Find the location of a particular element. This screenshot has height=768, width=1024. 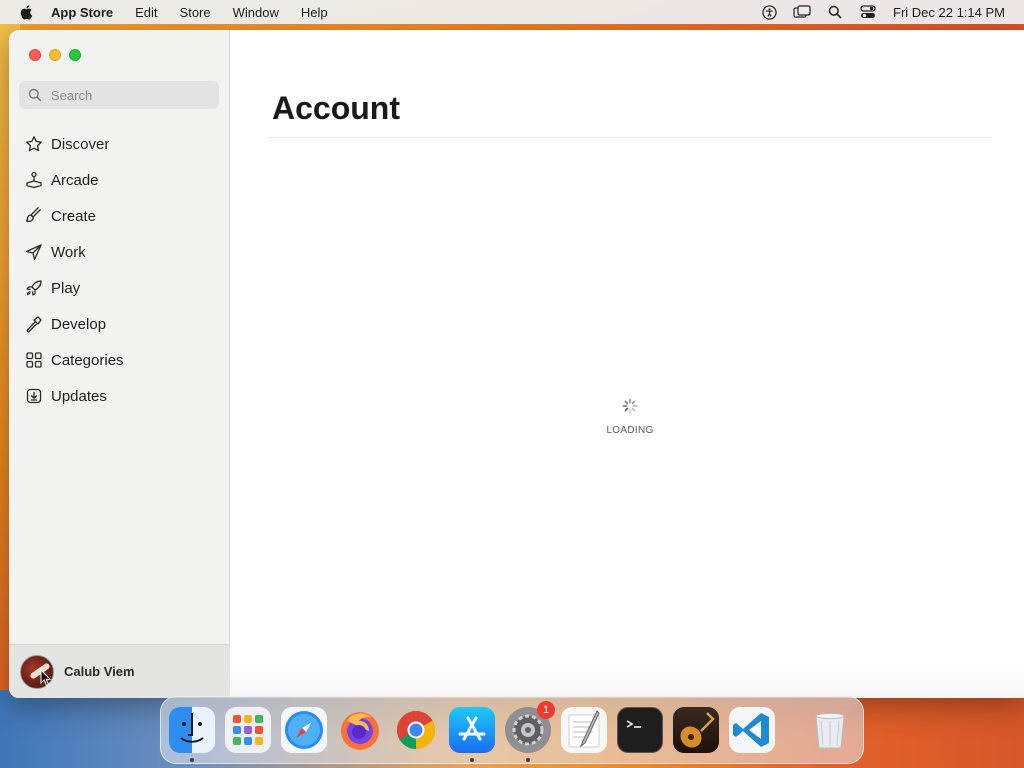

safari-icon is located at coordinates (304, 730).